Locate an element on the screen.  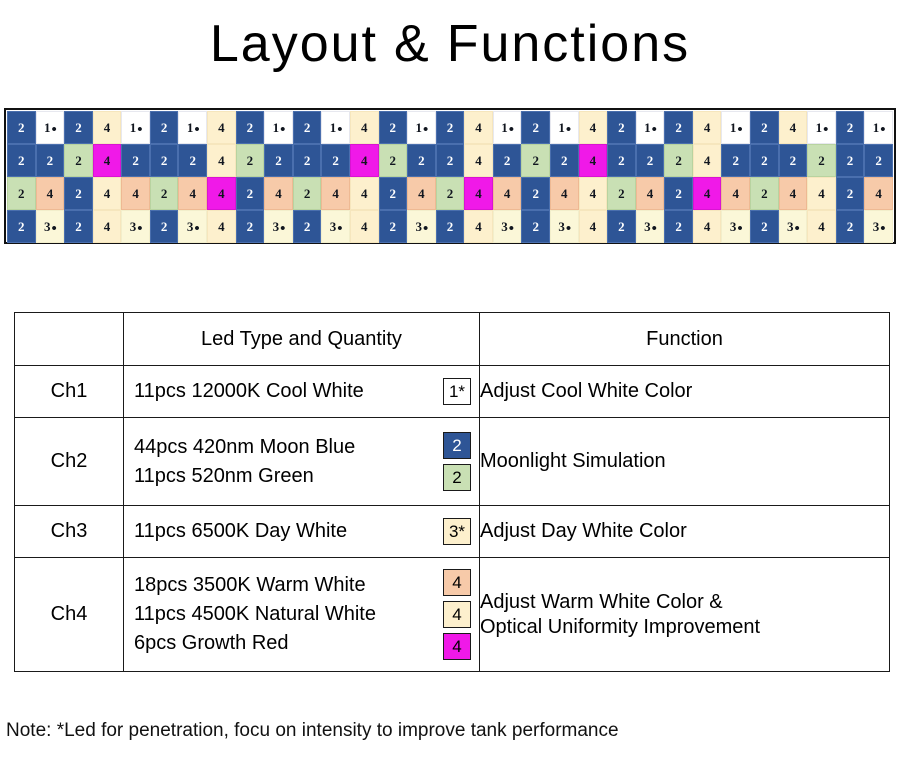
function-ch1: Adjust Cool White Color is located at coordinates (684, 391).